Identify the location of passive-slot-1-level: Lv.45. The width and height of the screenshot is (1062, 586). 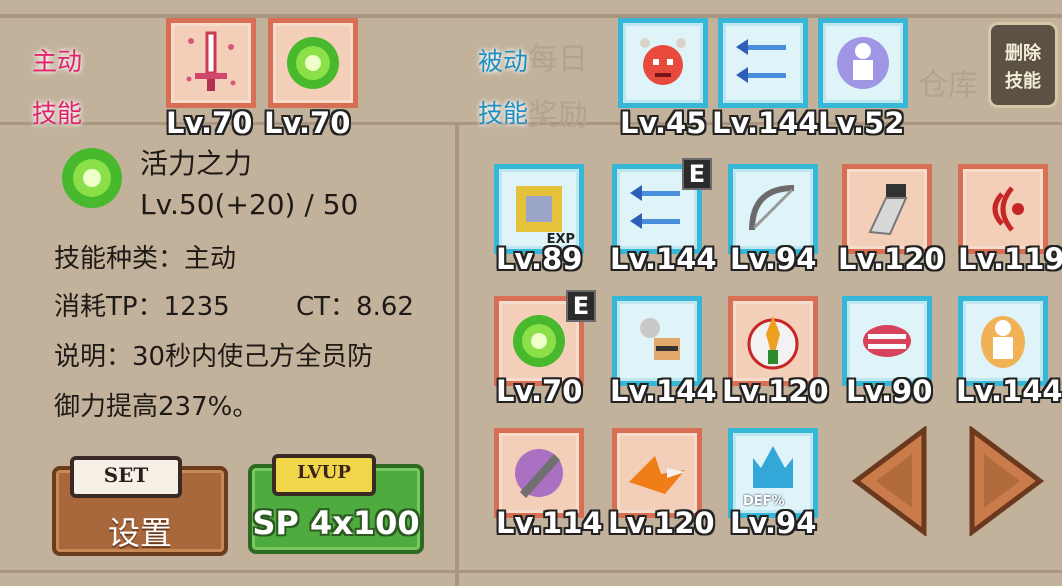
(663, 123).